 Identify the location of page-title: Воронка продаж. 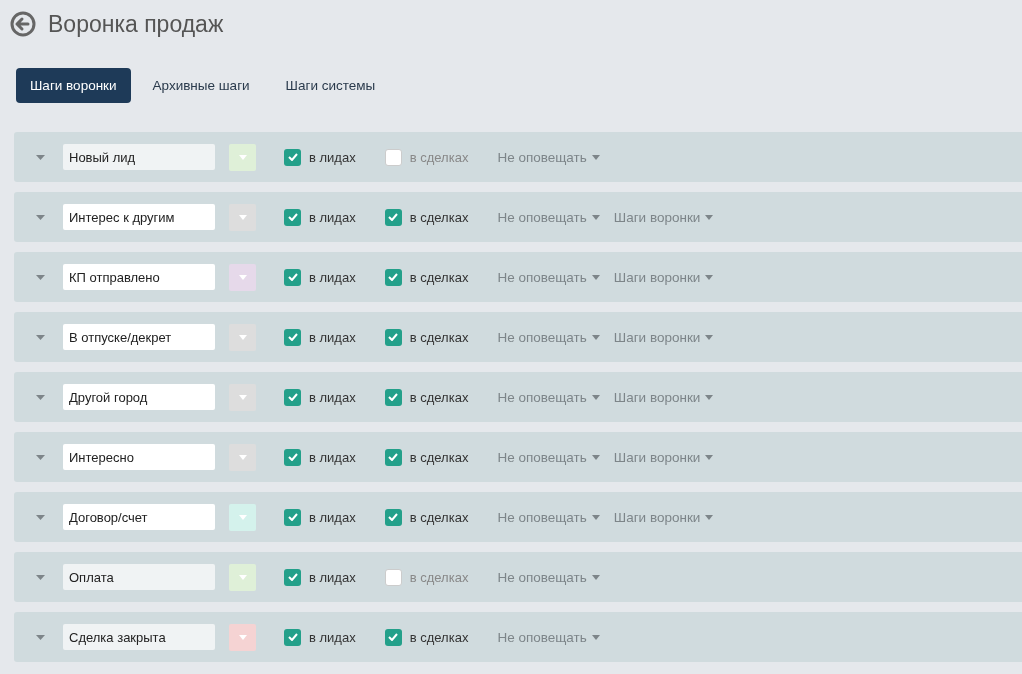
(136, 24).